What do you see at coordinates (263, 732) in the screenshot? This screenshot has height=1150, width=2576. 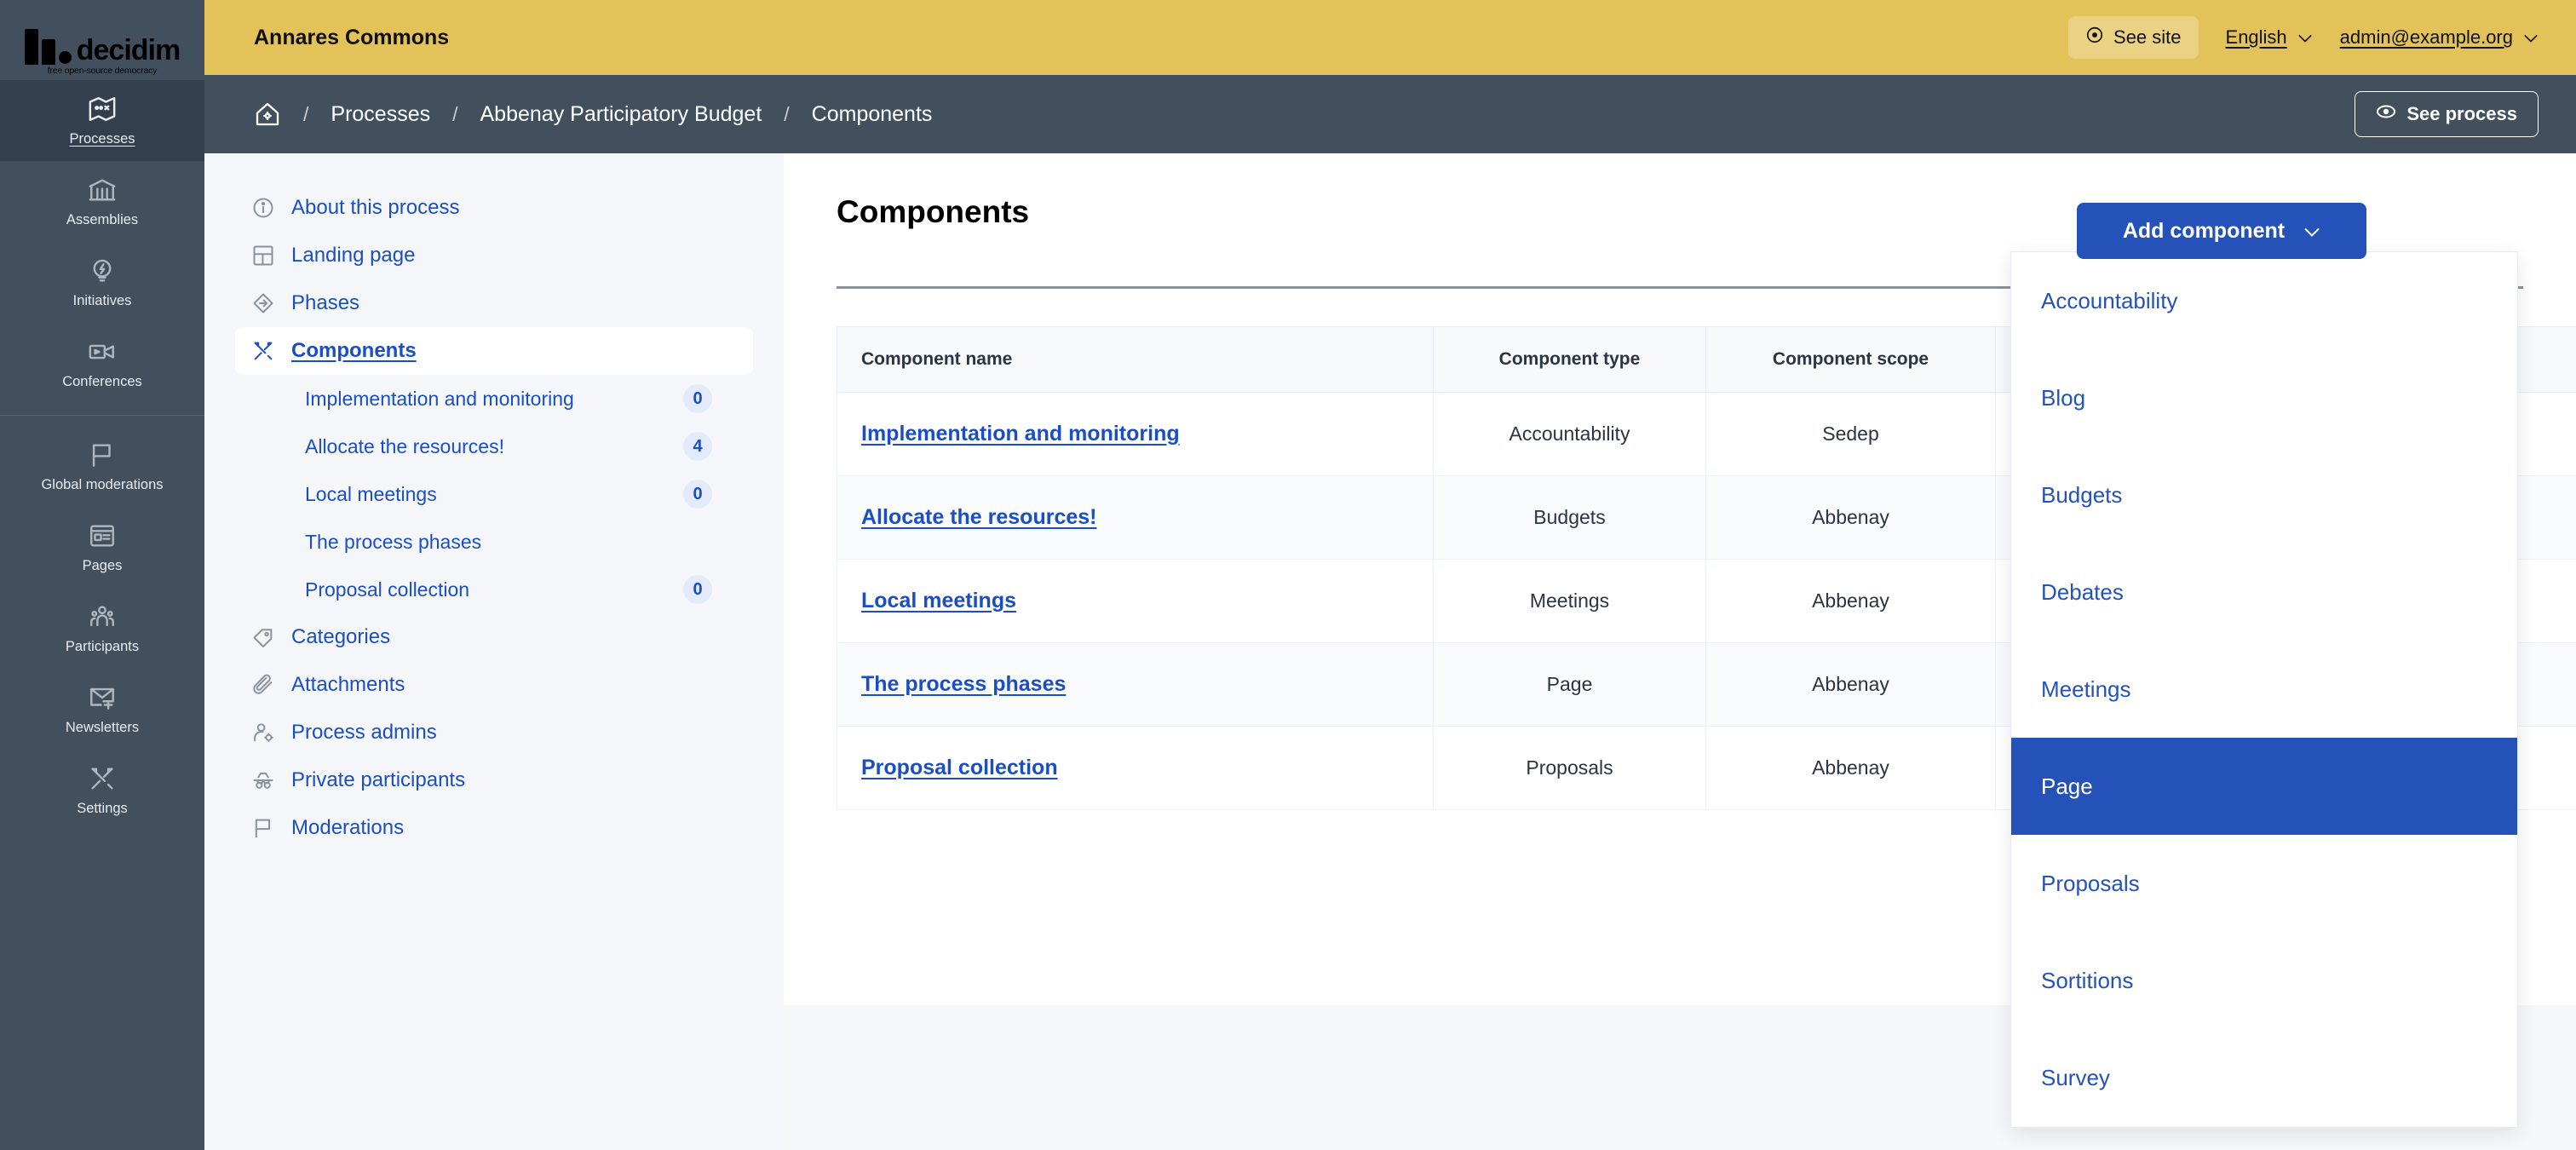 I see `user-settings-icon` at bounding box center [263, 732].